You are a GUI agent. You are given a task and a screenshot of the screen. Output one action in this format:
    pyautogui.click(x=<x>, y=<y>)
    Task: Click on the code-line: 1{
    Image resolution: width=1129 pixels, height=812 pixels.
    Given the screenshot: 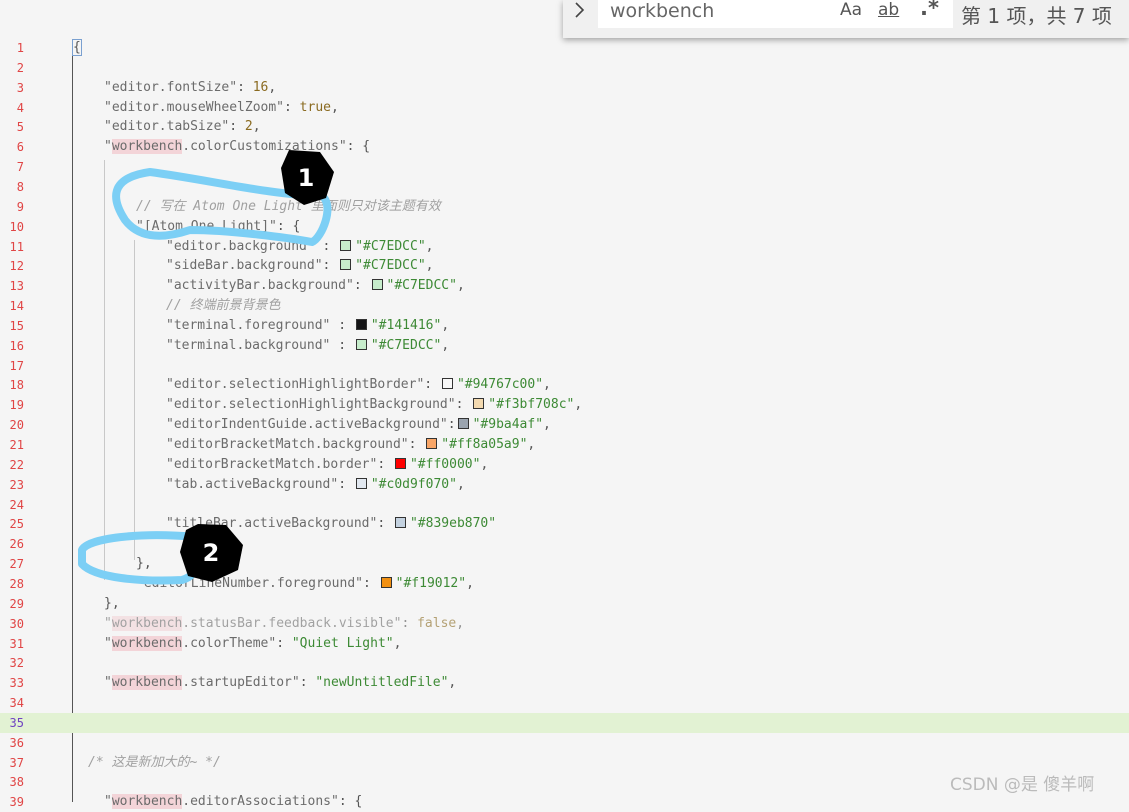 What is the action you would take?
    pyautogui.click(x=564, y=48)
    